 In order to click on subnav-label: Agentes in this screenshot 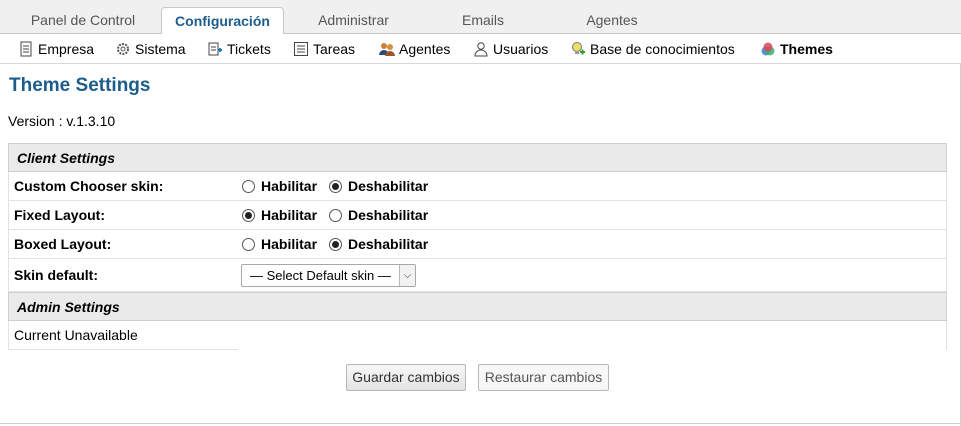, I will do `click(425, 49)`.